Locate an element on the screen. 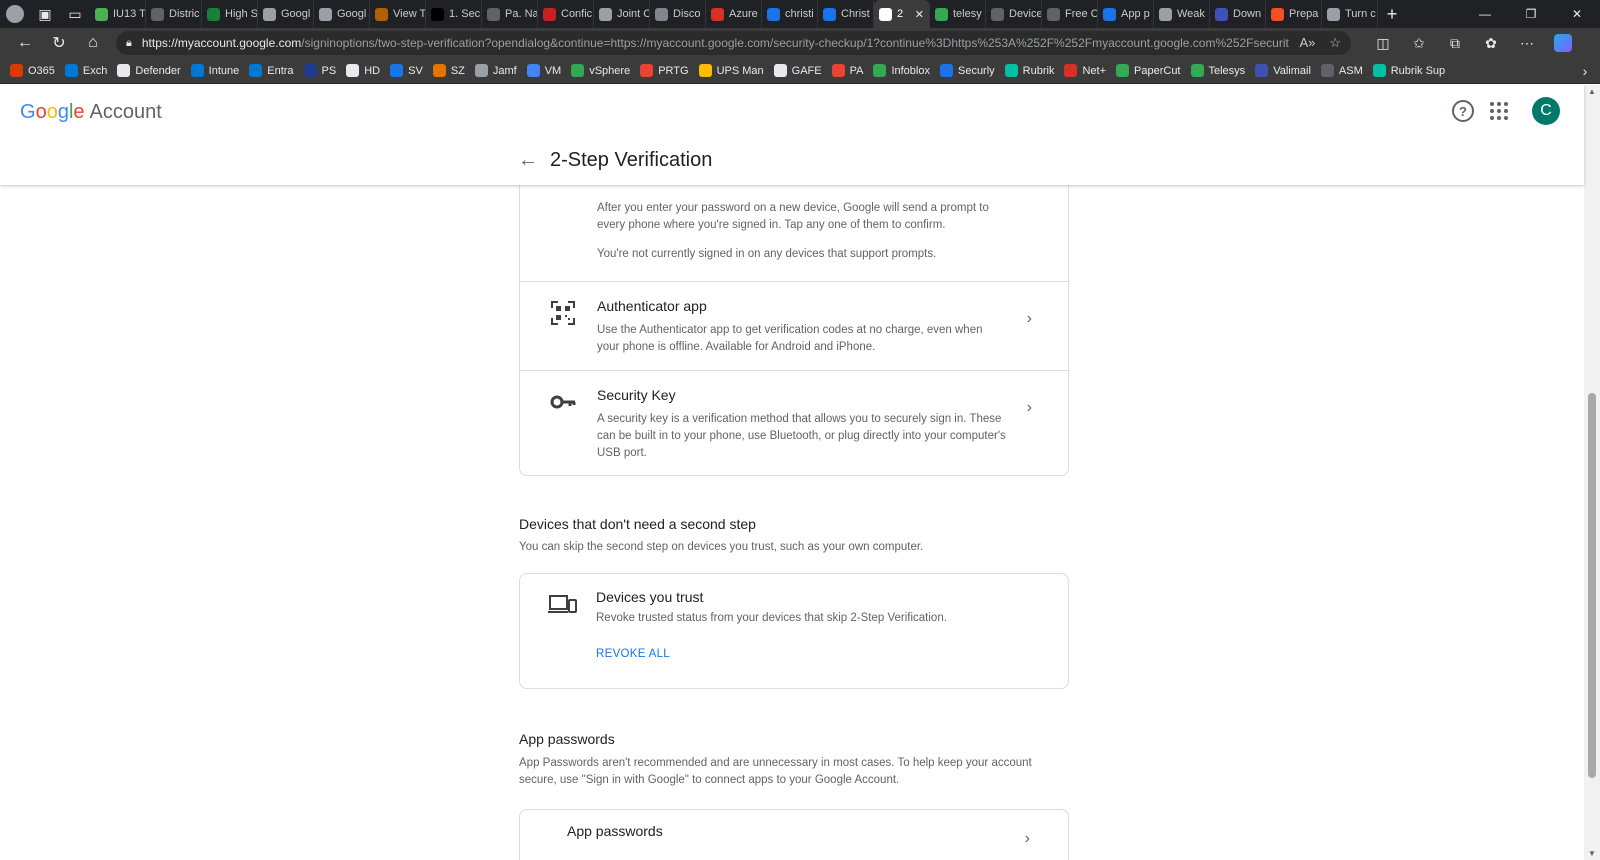  split-screen-icon: ◫ is located at coordinates (1383, 43).